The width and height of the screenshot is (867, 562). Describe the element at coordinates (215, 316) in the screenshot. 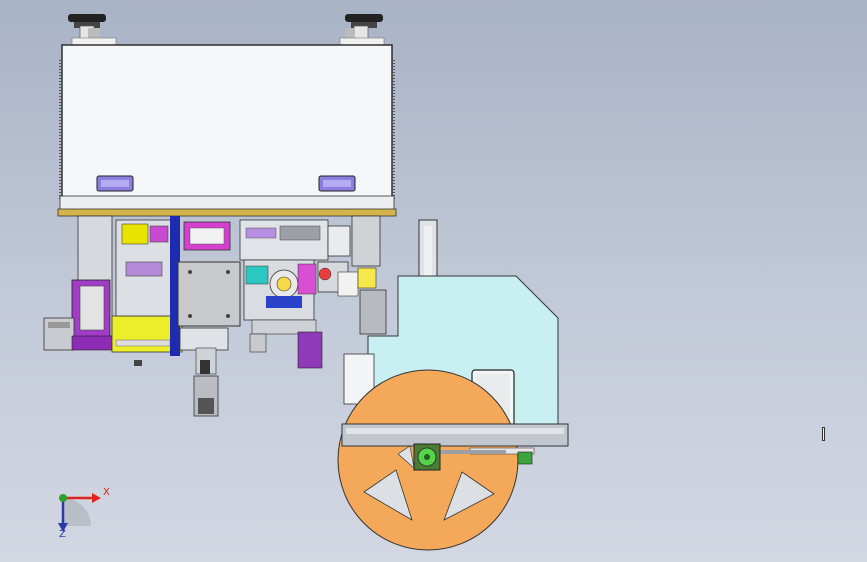

I see `mechanism-assembly` at that location.